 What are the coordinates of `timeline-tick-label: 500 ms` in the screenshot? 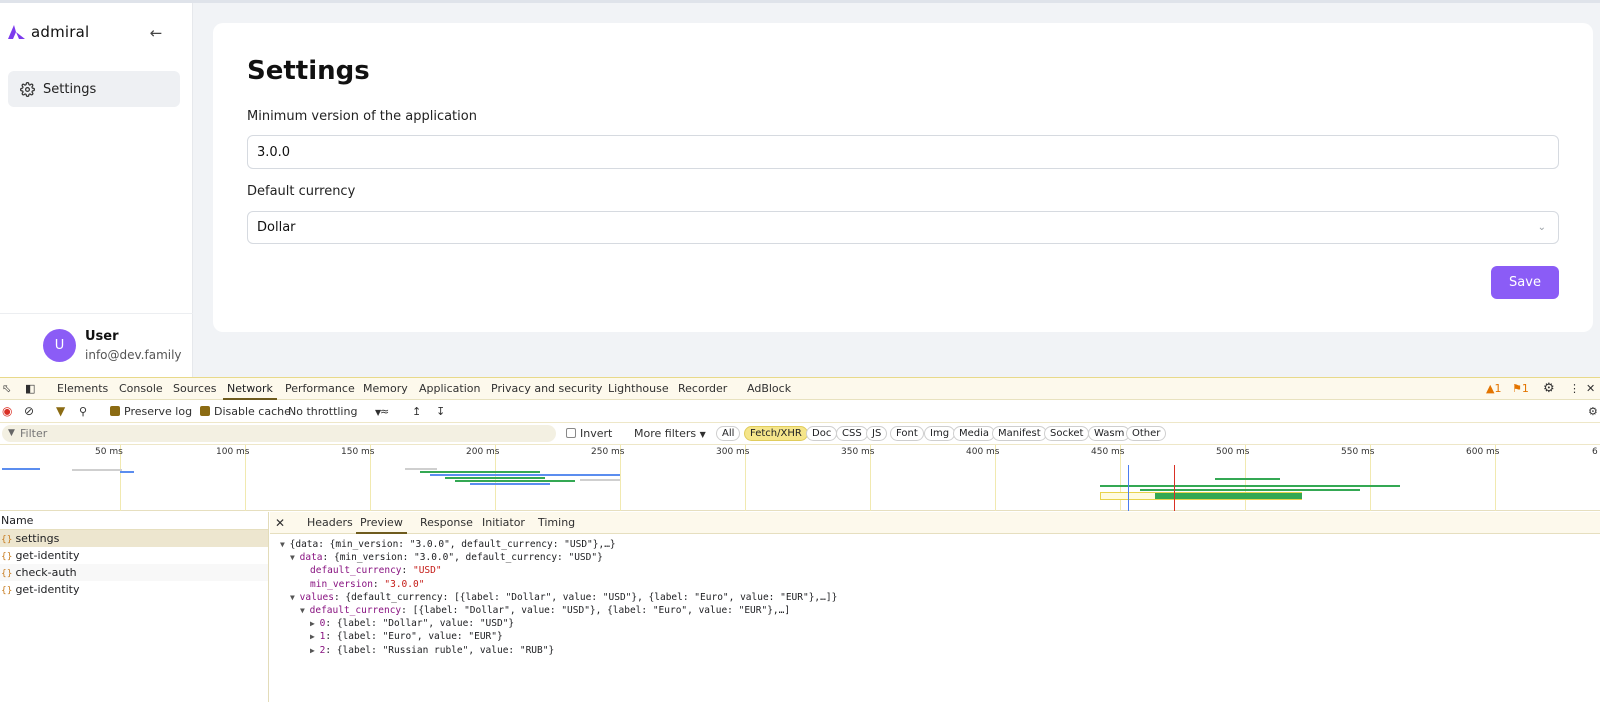 It's located at (1233, 452).